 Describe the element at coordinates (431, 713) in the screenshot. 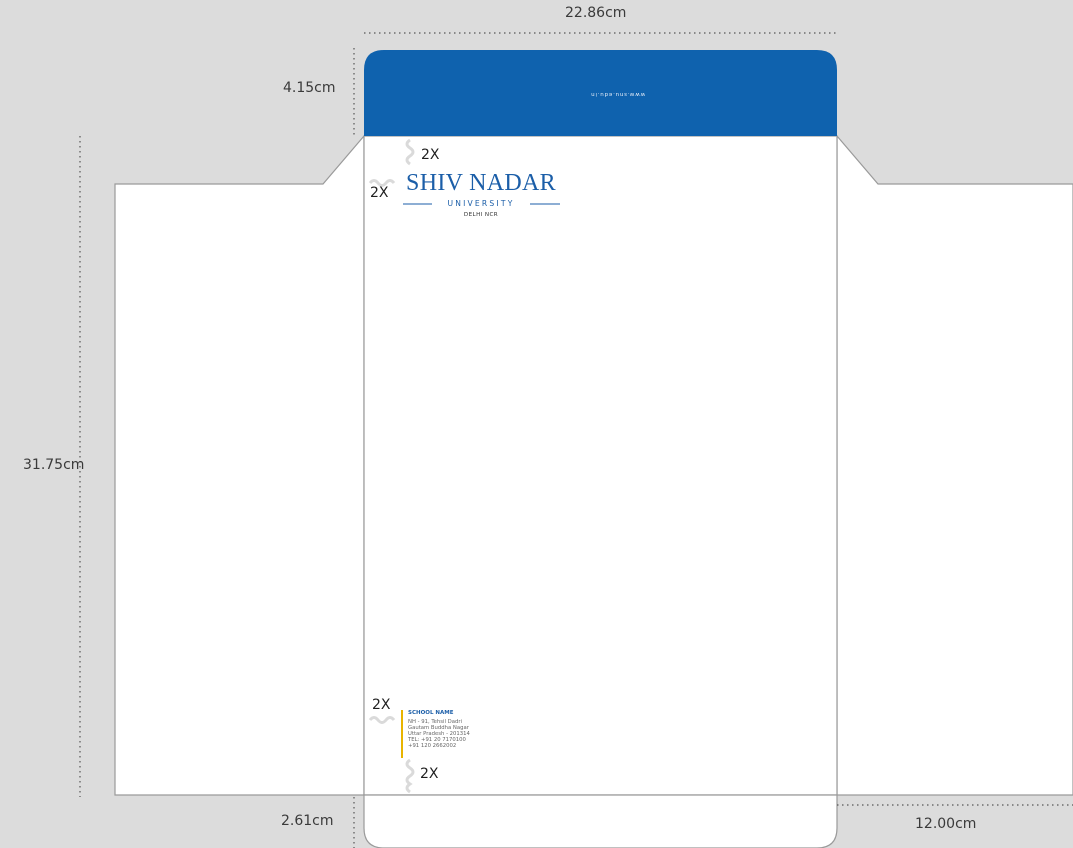

I see `school-name: SCHOOL NAME` at that location.